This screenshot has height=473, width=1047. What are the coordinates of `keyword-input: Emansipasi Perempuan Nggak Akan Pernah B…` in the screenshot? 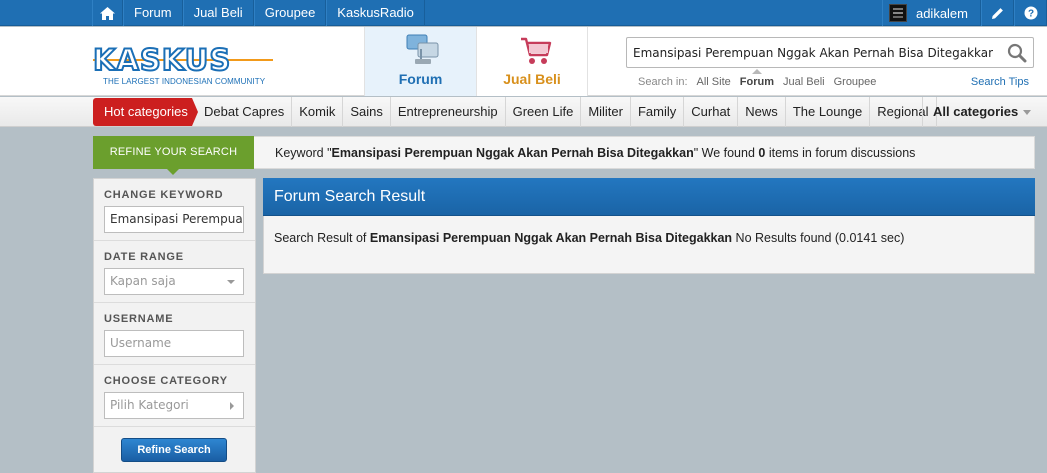 It's located at (174, 219).